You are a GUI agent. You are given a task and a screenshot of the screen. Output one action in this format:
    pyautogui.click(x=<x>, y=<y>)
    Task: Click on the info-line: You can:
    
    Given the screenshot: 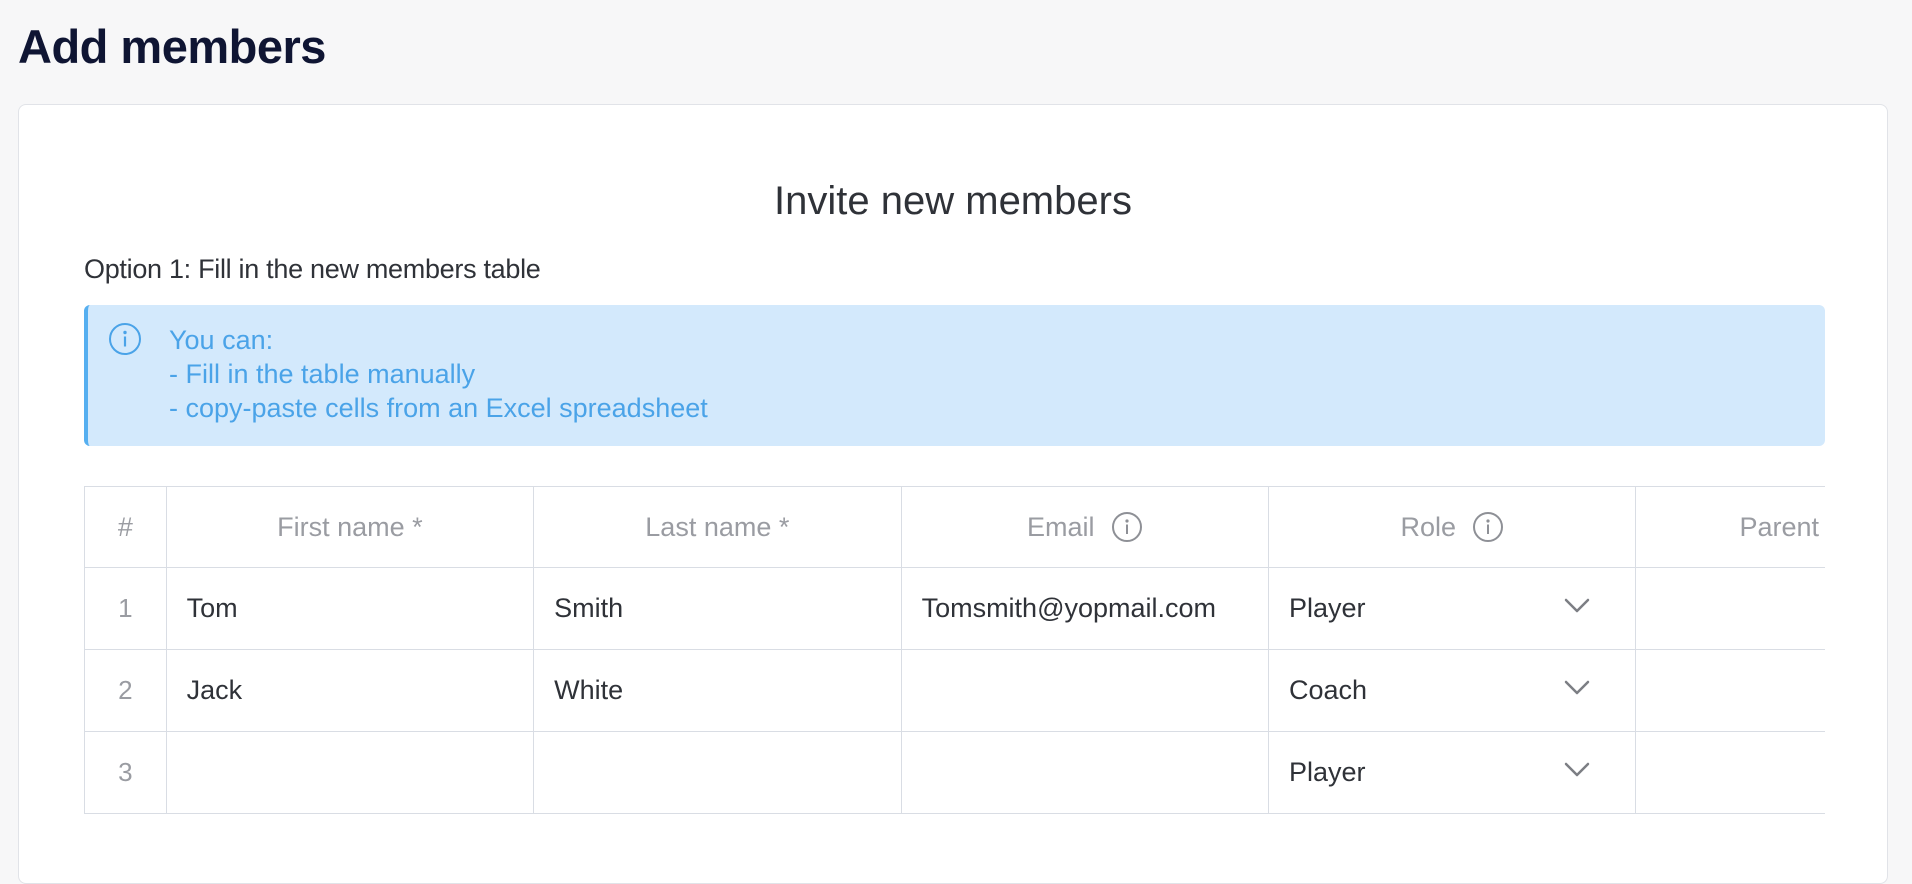 What is the action you would take?
    pyautogui.click(x=221, y=340)
    